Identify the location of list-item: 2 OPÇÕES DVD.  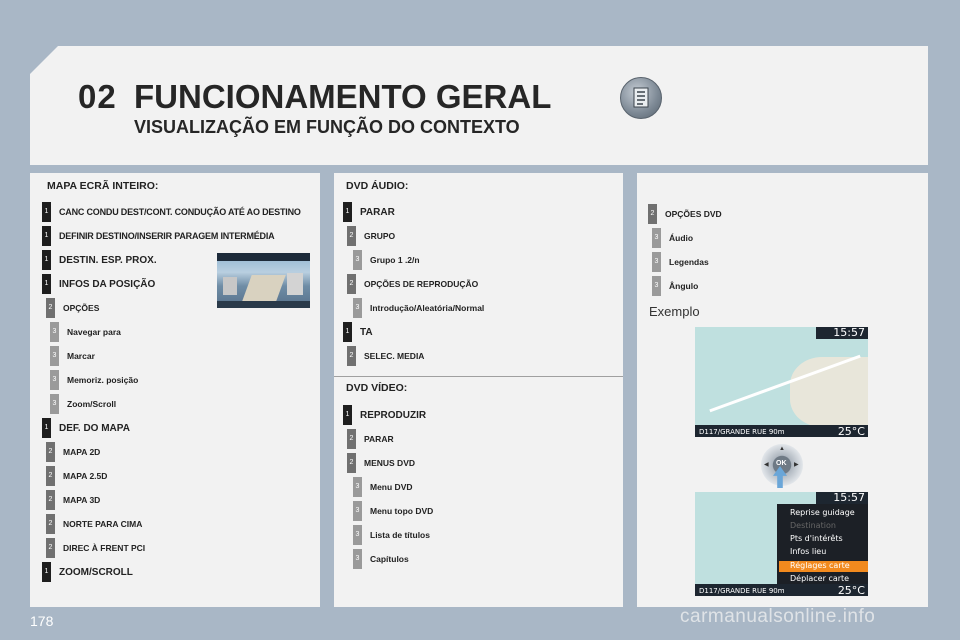
(685, 214).